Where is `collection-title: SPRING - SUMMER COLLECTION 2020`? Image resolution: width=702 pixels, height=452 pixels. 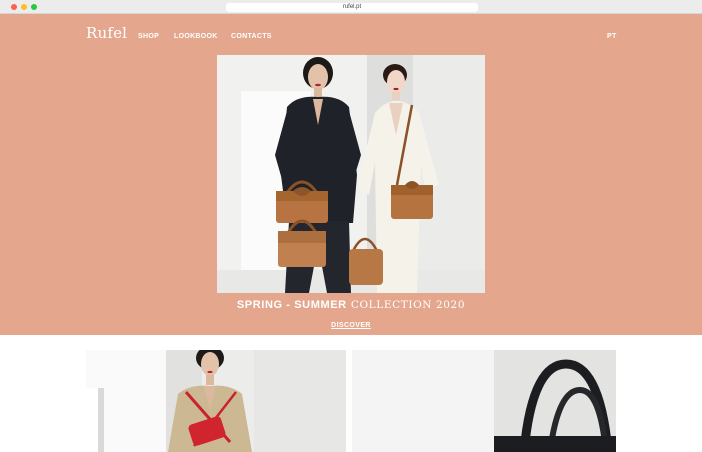 collection-title: SPRING - SUMMER COLLECTION 2020 is located at coordinates (351, 304).